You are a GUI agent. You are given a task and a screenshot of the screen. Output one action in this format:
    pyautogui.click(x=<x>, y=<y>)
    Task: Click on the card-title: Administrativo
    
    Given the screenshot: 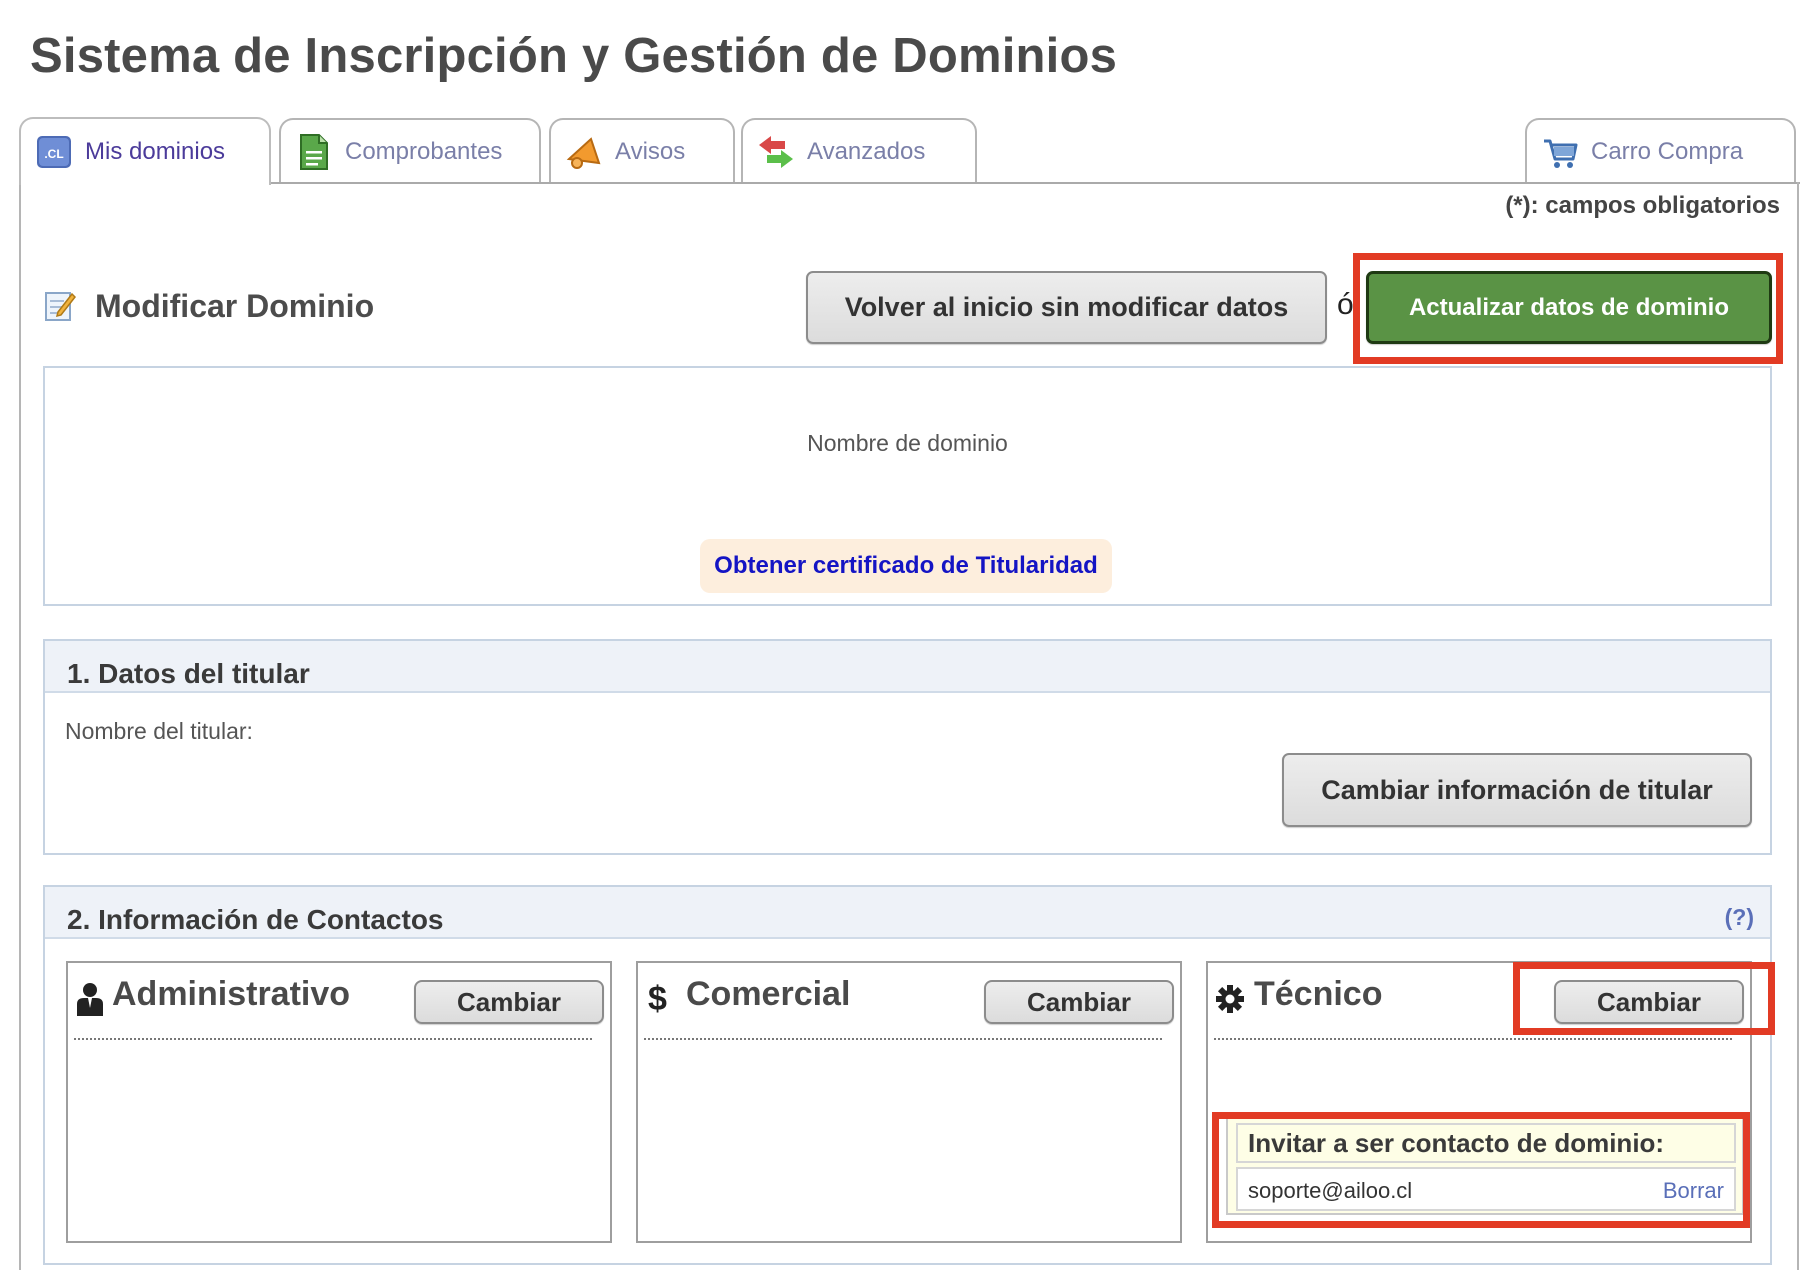 What is the action you would take?
    pyautogui.click(x=231, y=994)
    